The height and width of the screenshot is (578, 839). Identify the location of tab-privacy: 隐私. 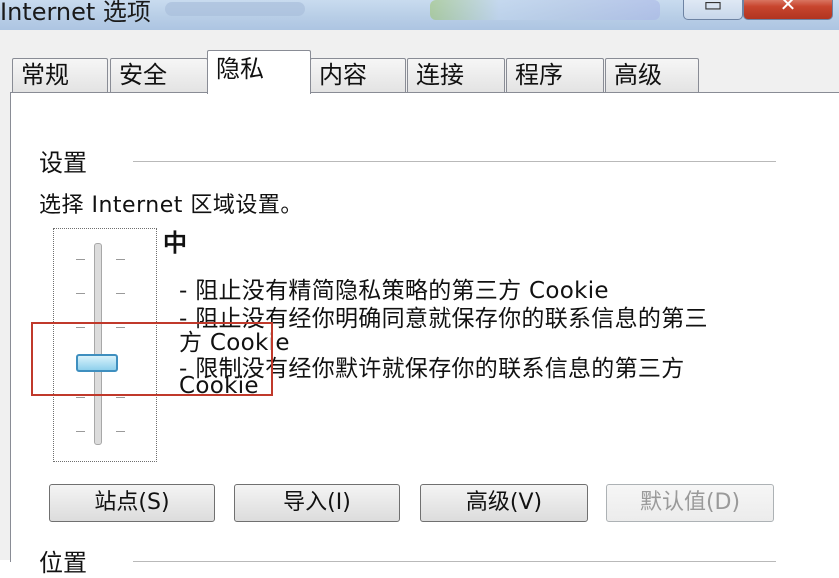
(259, 72).